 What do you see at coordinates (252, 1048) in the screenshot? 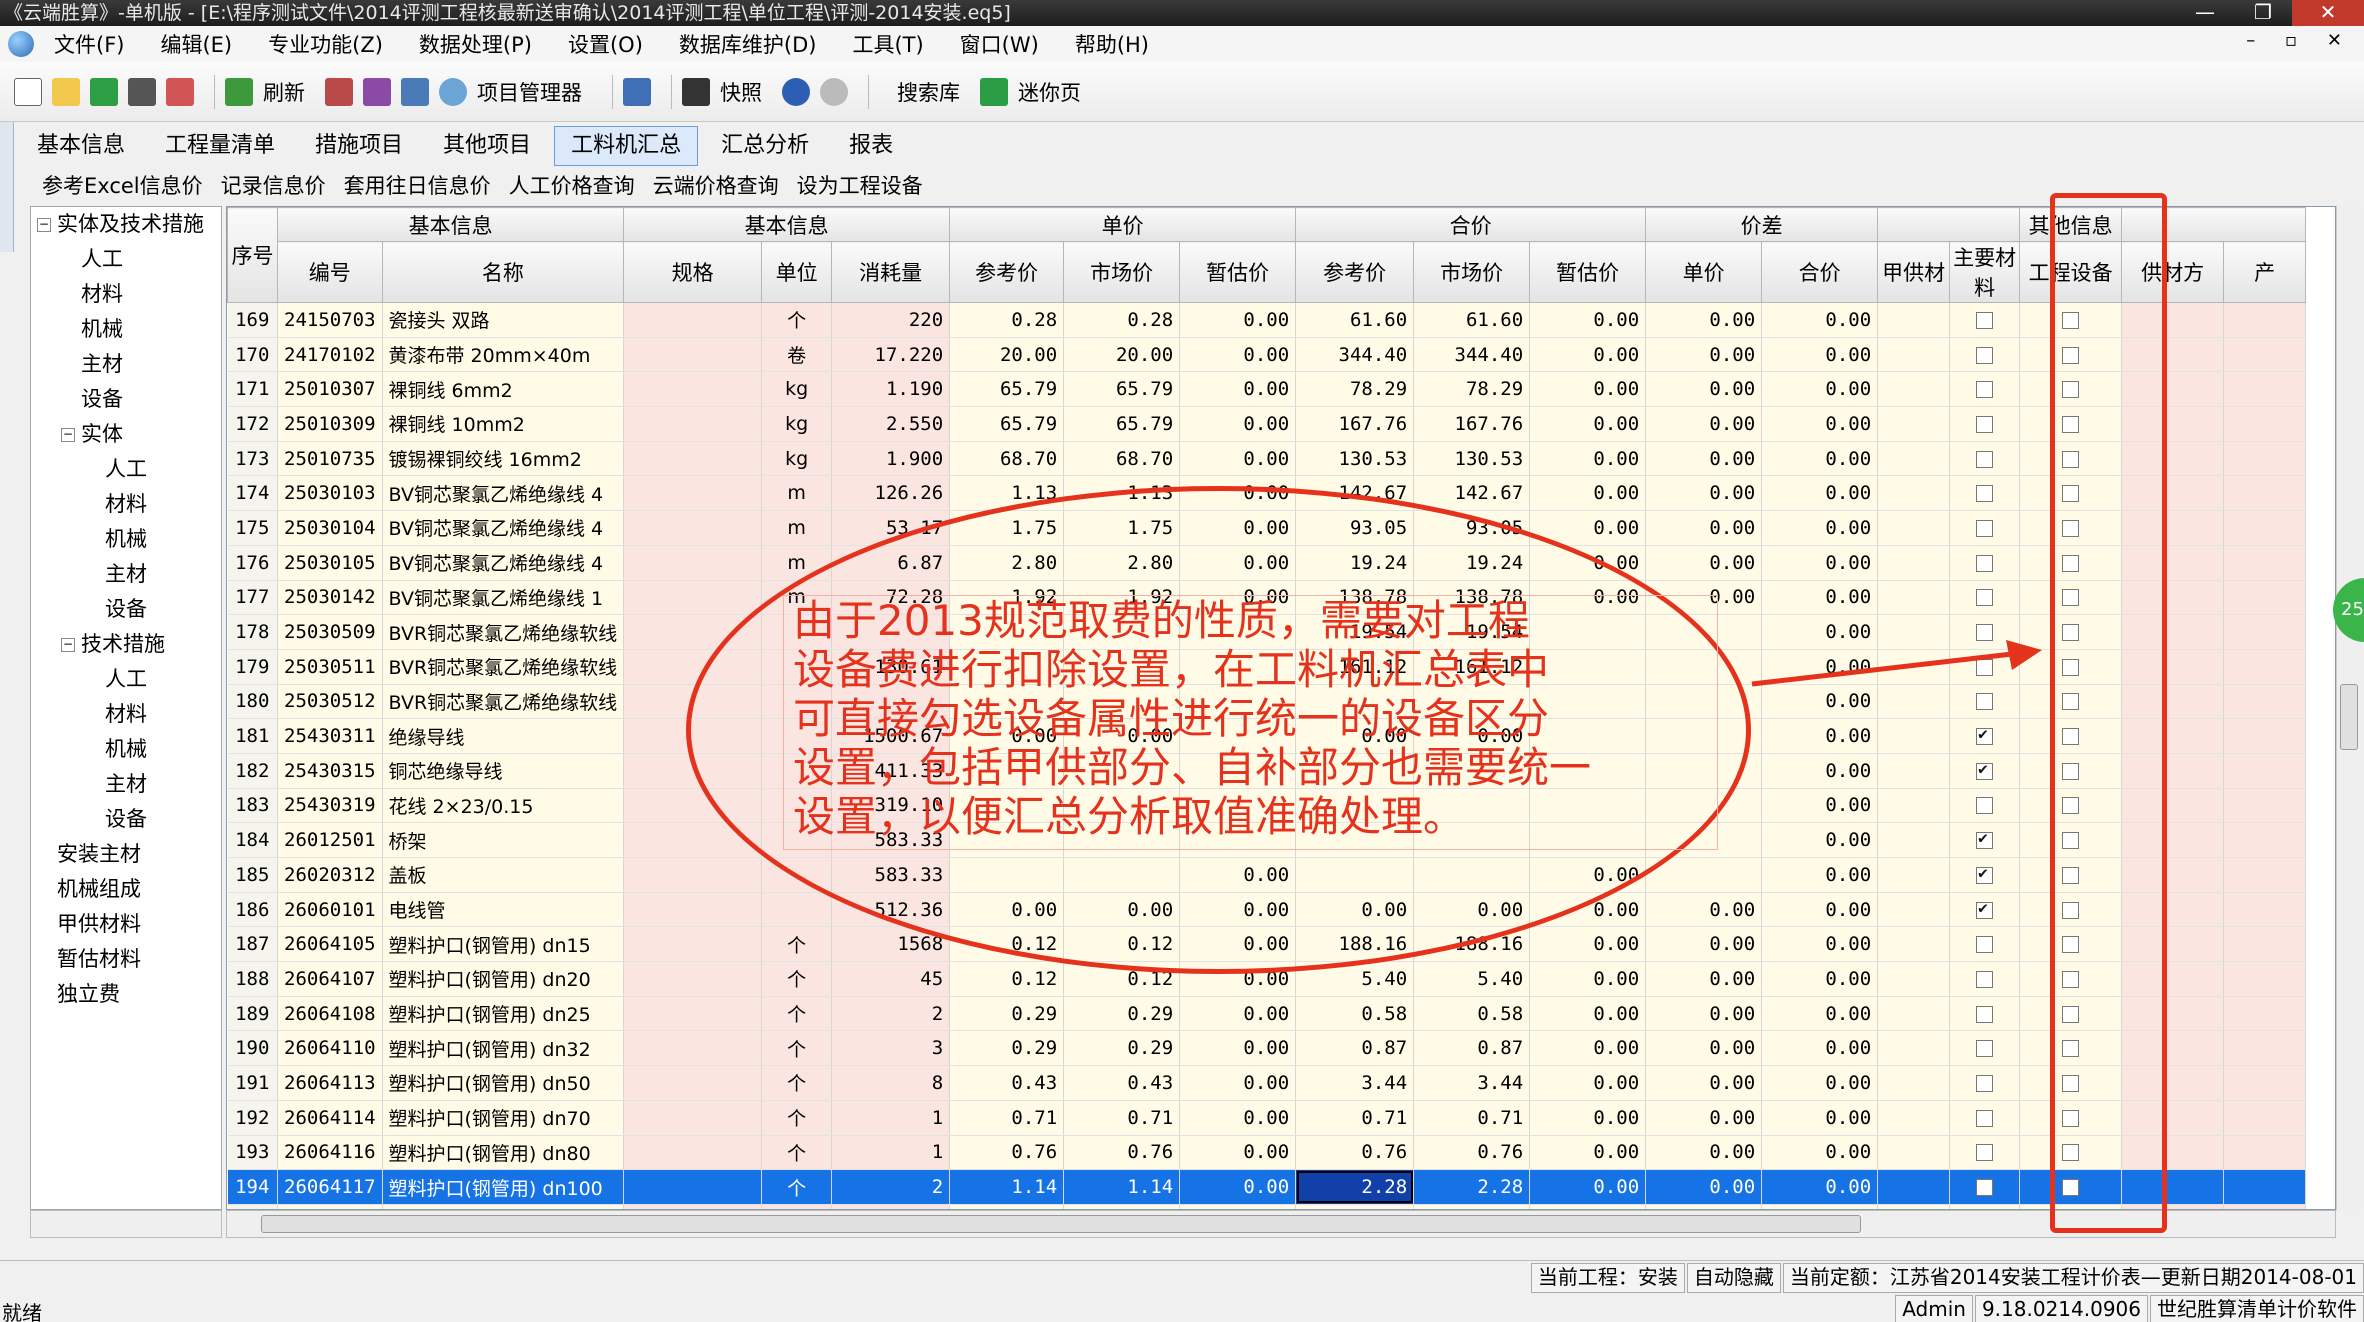
I see `cell-seq: 190` at bounding box center [252, 1048].